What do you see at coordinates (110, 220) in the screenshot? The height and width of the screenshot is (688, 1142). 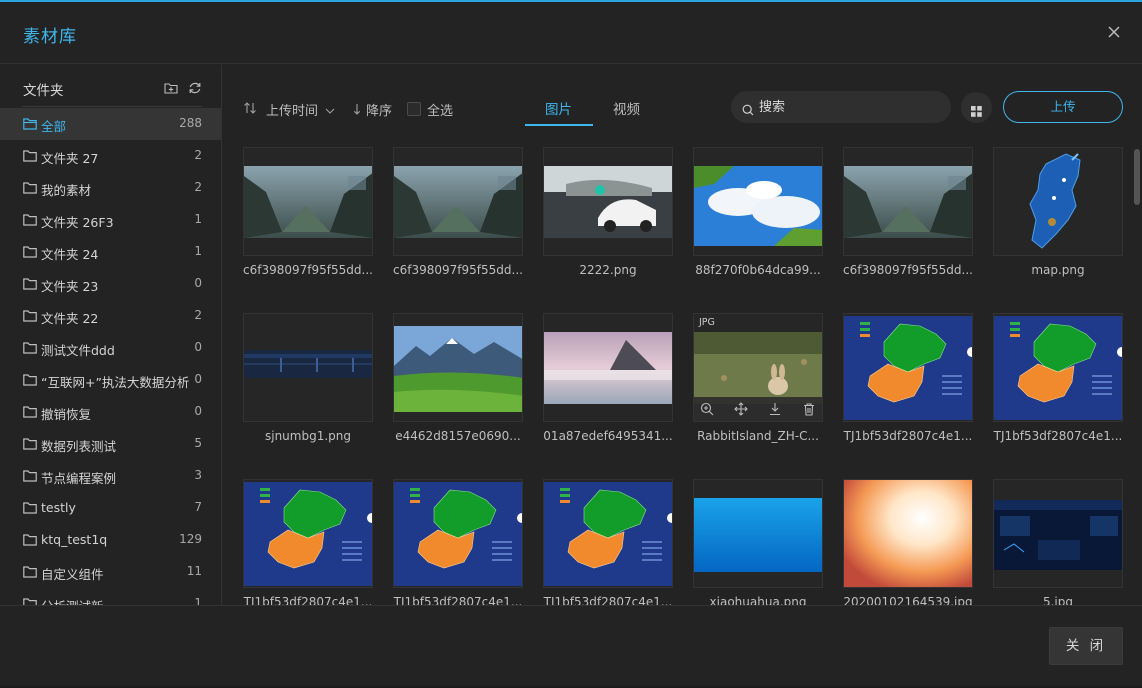 I see `folder-item: 文件夹 26F3 1` at bounding box center [110, 220].